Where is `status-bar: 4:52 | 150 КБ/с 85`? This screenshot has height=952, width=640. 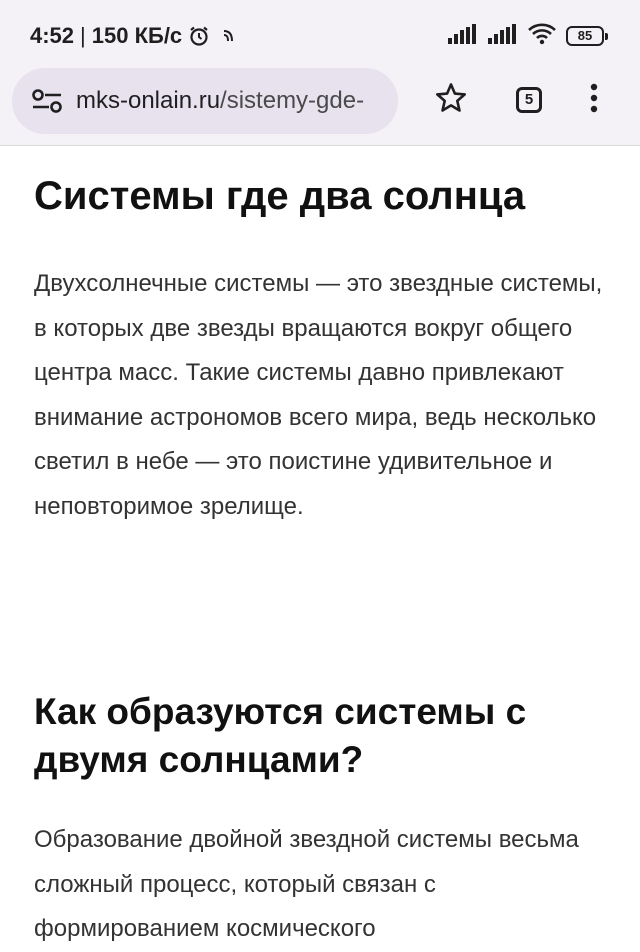
status-bar: 4:52 | 150 КБ/с 85 is located at coordinates (320, 32).